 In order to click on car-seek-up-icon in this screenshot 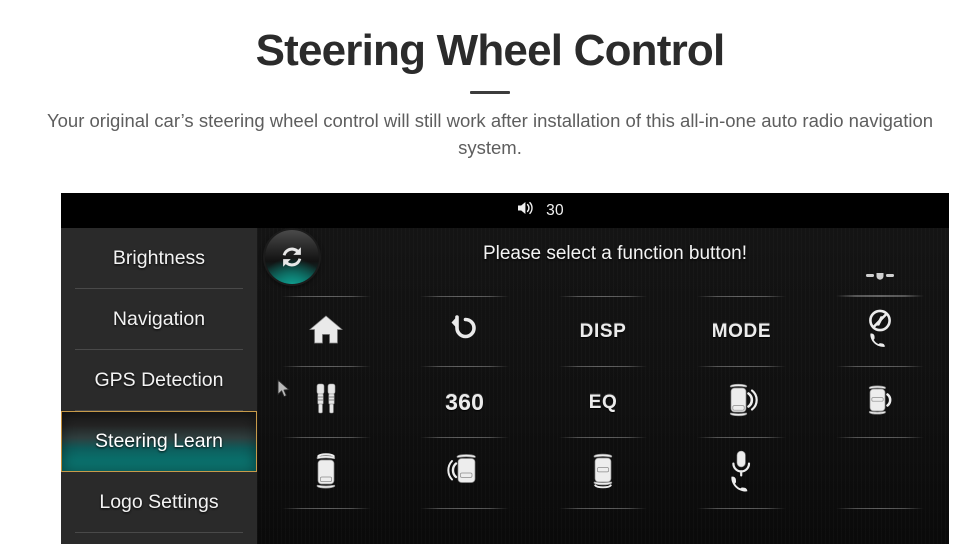, I will do `click(326, 473)`.